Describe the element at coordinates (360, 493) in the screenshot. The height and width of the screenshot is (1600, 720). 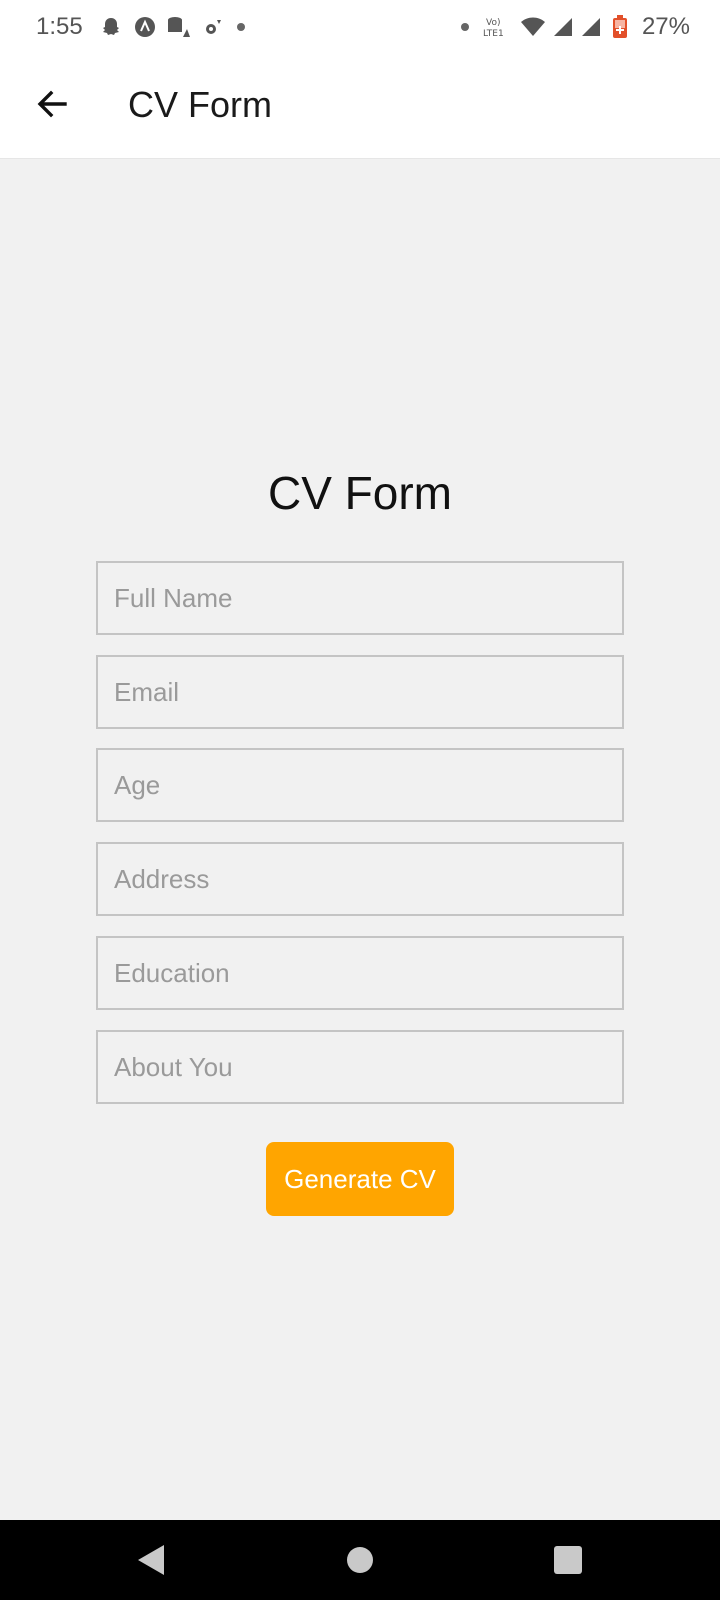
I see `form-title: CV Form` at that location.